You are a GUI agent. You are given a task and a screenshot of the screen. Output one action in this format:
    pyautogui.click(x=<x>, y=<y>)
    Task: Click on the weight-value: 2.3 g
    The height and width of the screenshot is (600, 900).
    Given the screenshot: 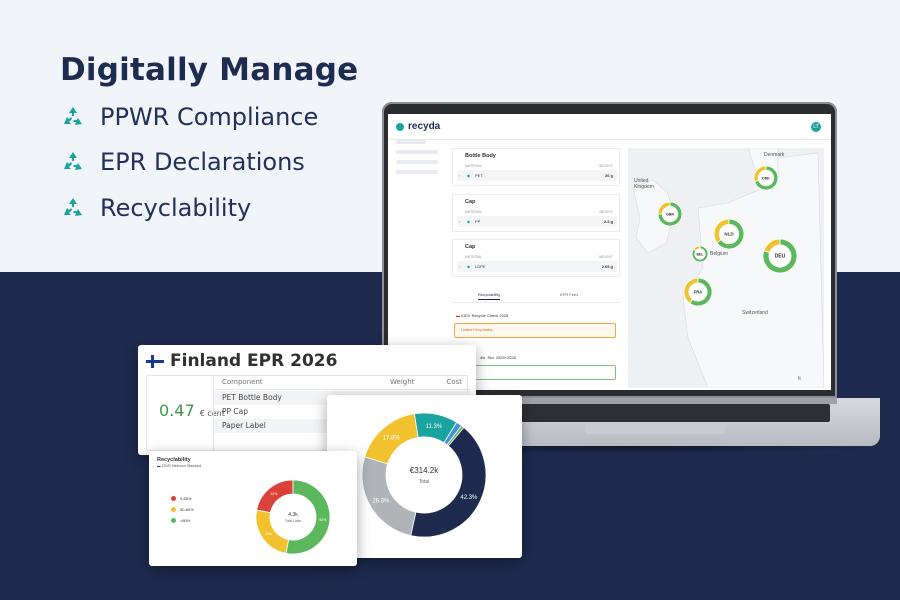 What is the action you would take?
    pyautogui.click(x=608, y=221)
    